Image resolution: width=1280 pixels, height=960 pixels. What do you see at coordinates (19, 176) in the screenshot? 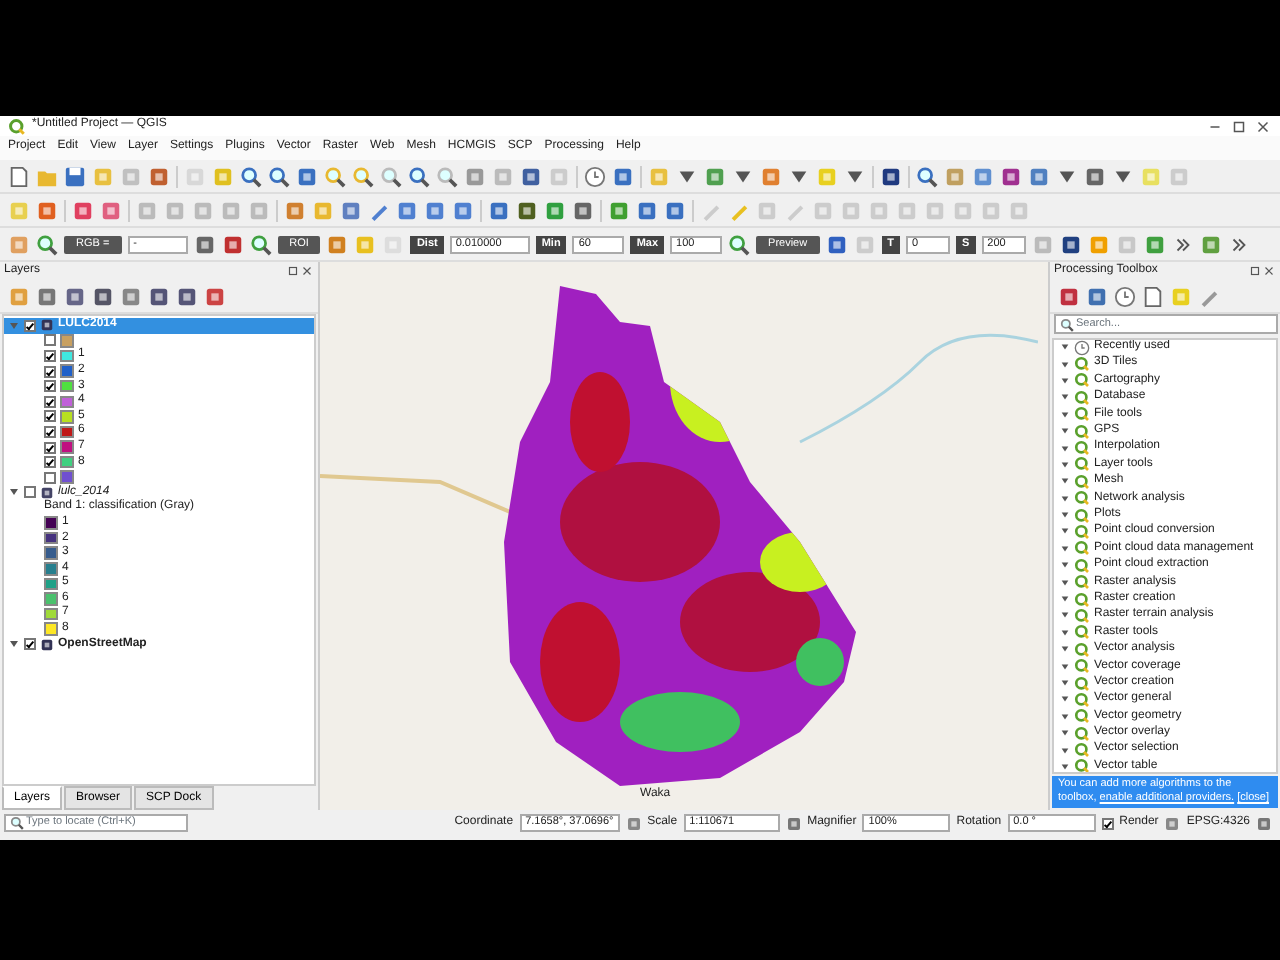
I see `new-file-icon` at bounding box center [19, 176].